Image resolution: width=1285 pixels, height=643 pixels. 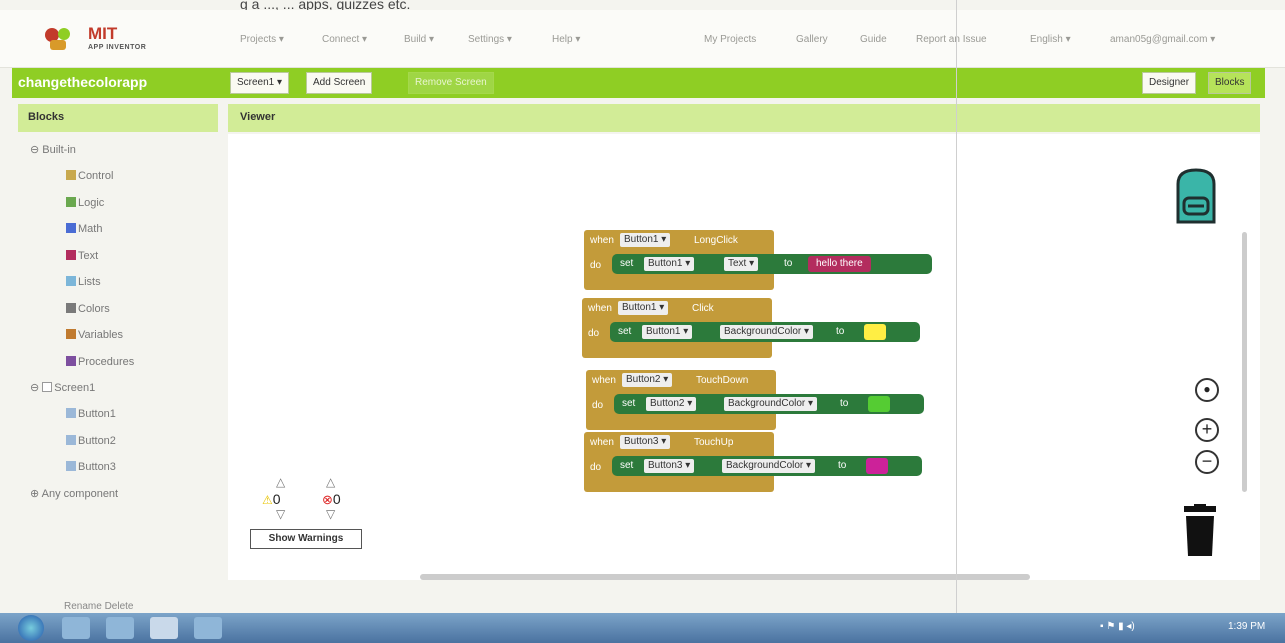 What do you see at coordinates (812, 39) in the screenshot?
I see `menu-gallery: Gallery` at bounding box center [812, 39].